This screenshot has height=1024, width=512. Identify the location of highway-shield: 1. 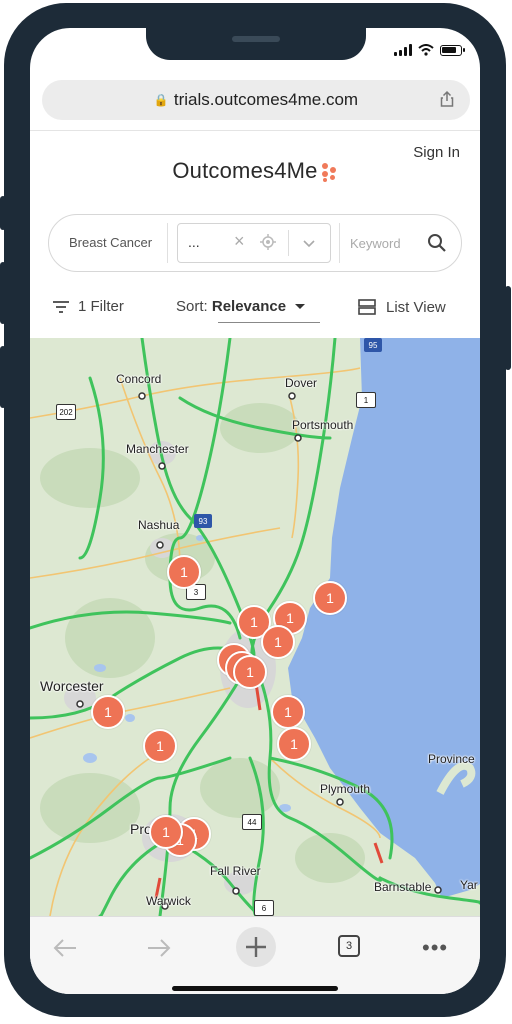
(366, 400).